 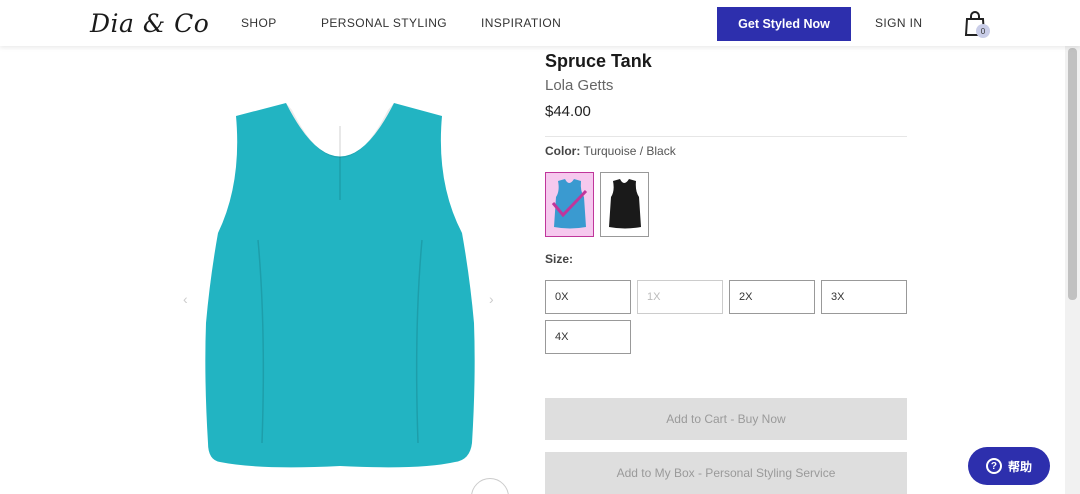 What do you see at coordinates (491, 299) in the screenshot?
I see `next-image-arrow-icon: ›` at bounding box center [491, 299].